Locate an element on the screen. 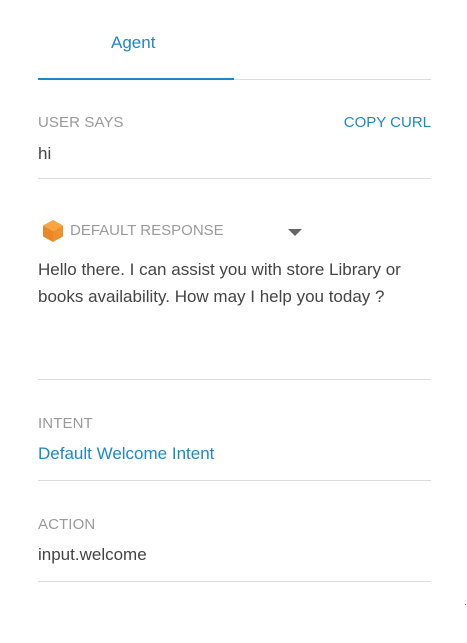 Image resolution: width=467 pixels, height=643 pixels. intent-label: INTENT is located at coordinates (65, 423).